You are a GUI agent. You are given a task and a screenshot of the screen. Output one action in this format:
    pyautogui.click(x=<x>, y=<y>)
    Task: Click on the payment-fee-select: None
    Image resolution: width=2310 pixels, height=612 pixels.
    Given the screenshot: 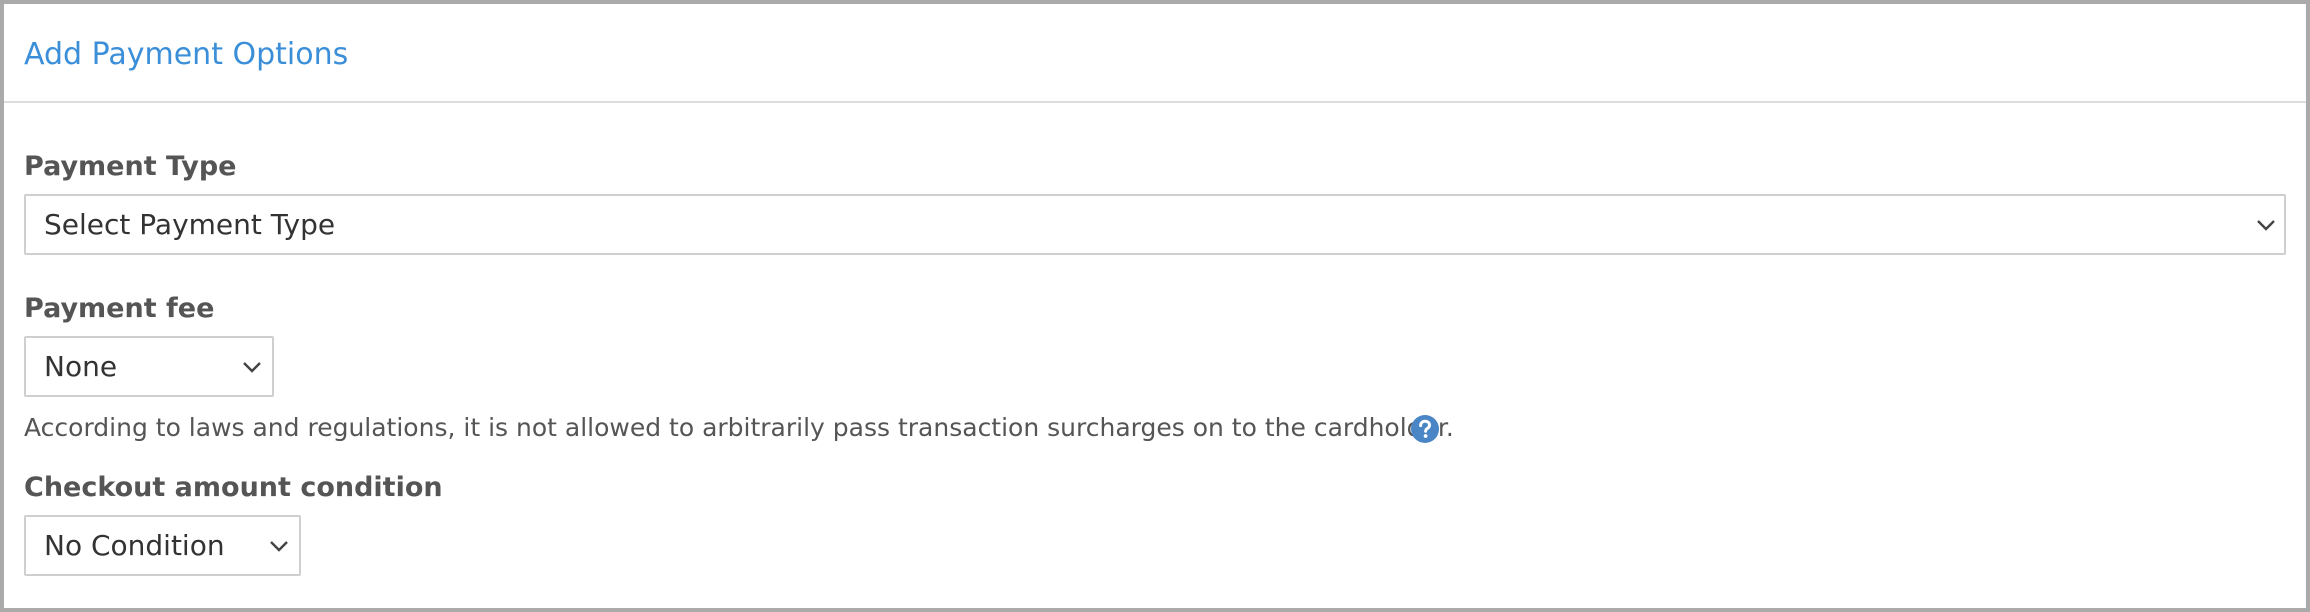 What is the action you would take?
    pyautogui.click(x=149, y=366)
    